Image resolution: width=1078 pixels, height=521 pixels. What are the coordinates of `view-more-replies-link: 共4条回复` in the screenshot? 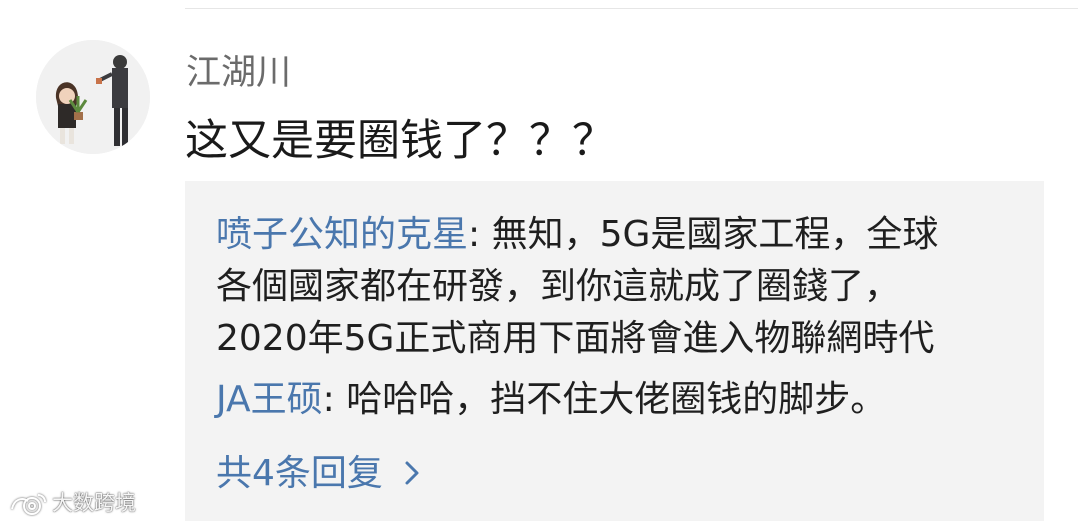 It's located at (318, 470).